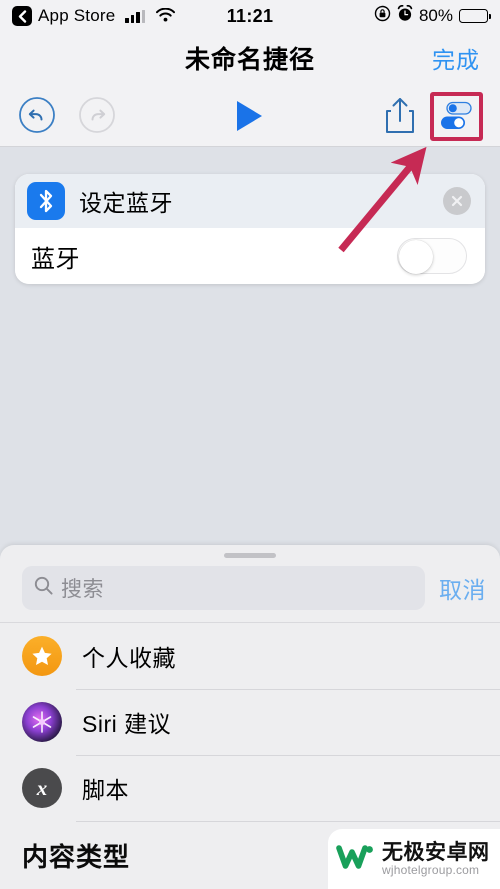  What do you see at coordinates (46, 201) in the screenshot?
I see `bluetooth-icon` at bounding box center [46, 201].